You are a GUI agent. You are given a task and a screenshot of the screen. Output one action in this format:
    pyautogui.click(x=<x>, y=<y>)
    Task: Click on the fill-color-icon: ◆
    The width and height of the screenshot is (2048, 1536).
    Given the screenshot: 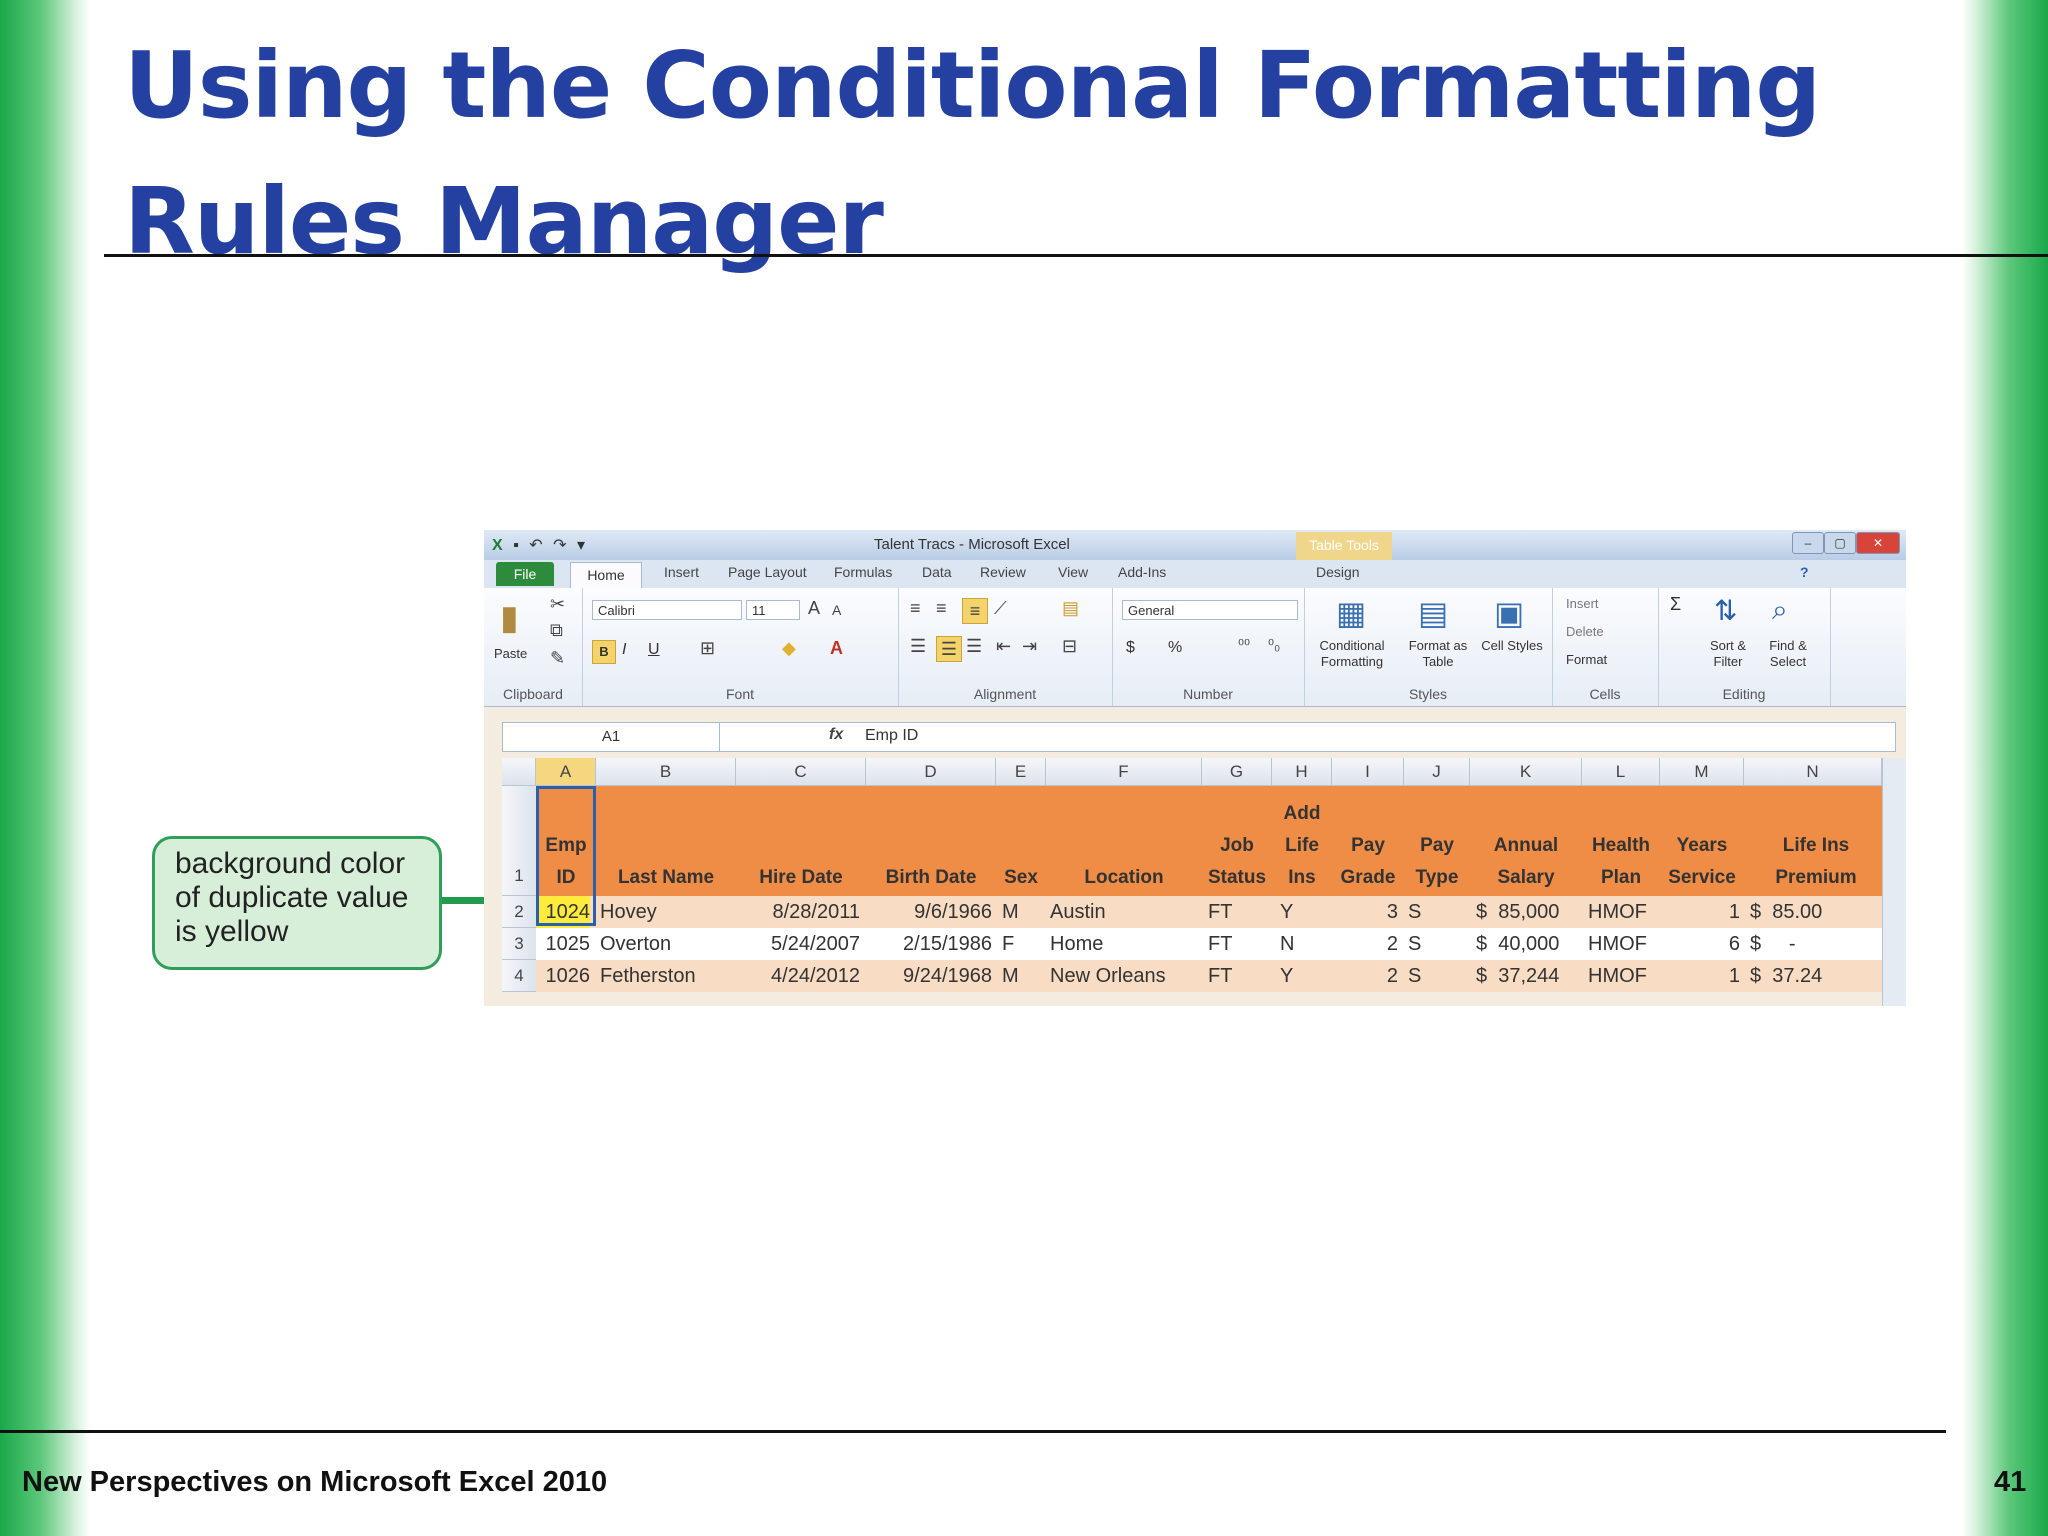 What is the action you would take?
    pyautogui.click(x=789, y=648)
    